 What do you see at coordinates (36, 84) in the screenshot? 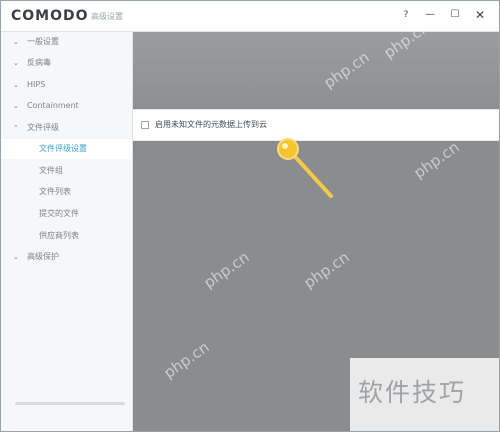
I see `sidebar-item-label: HIPS` at bounding box center [36, 84].